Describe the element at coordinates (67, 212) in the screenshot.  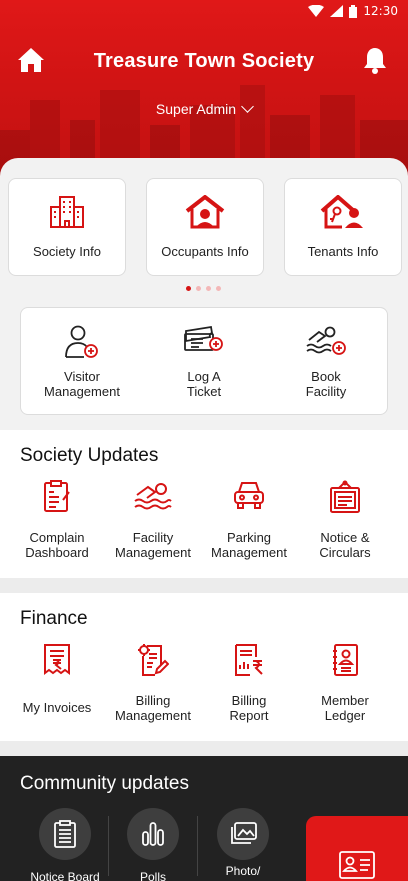
I see `building-icon` at that location.